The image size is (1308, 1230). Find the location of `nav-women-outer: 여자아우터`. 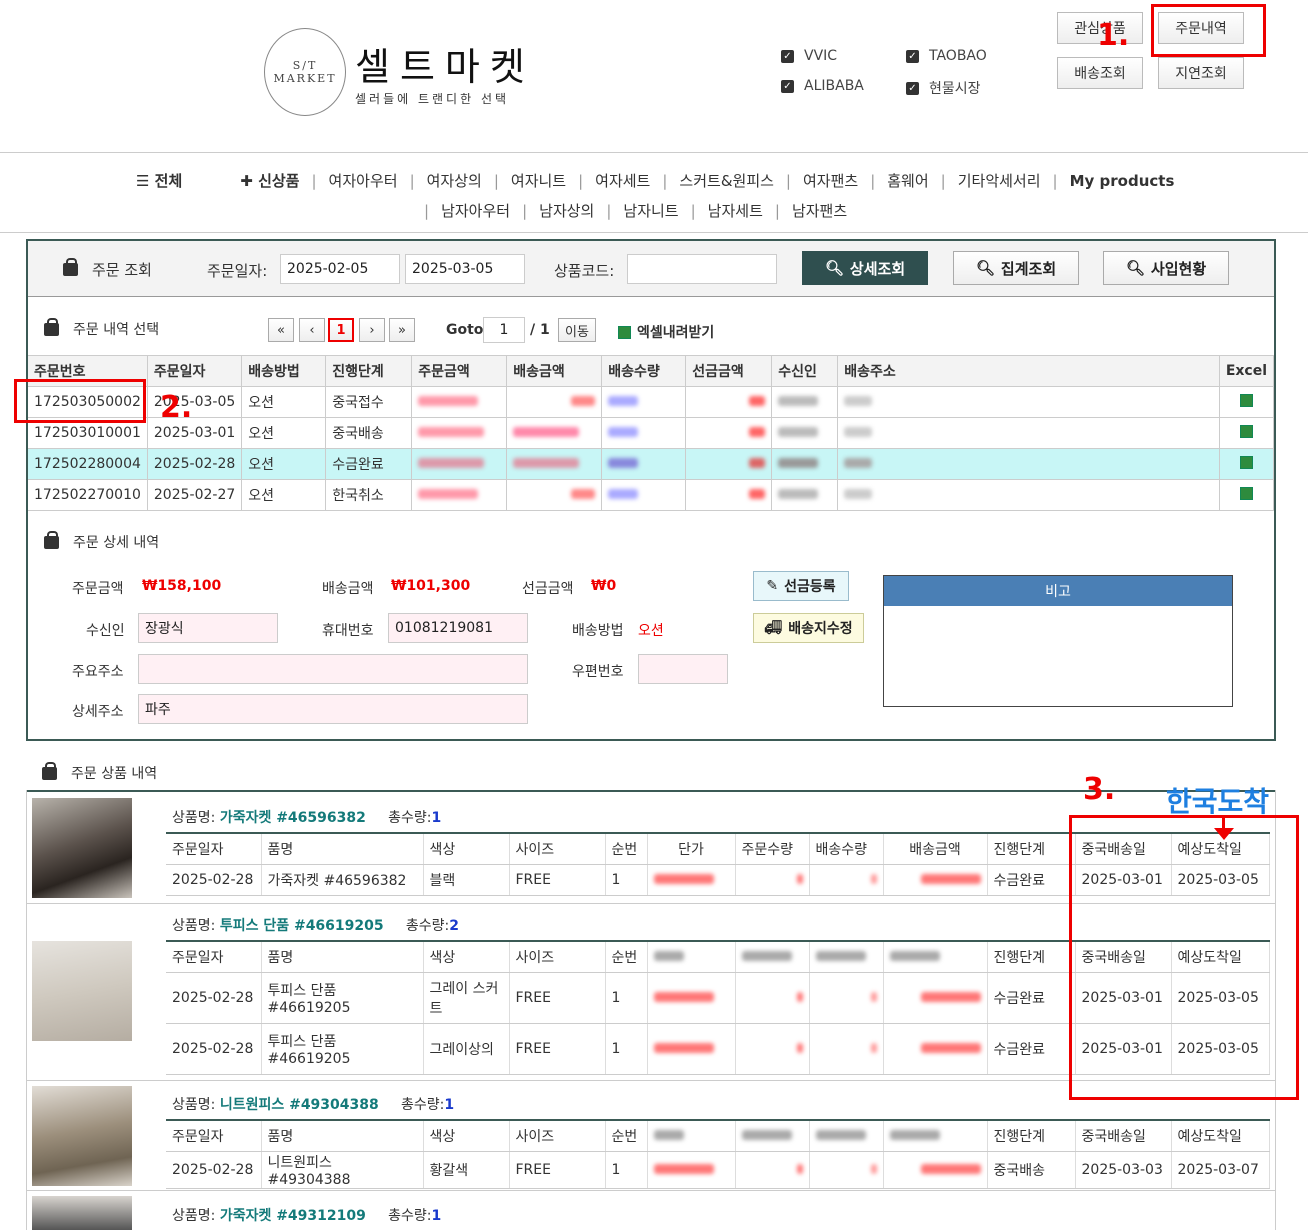

nav-women-outer: 여자아우터 is located at coordinates (363, 180).